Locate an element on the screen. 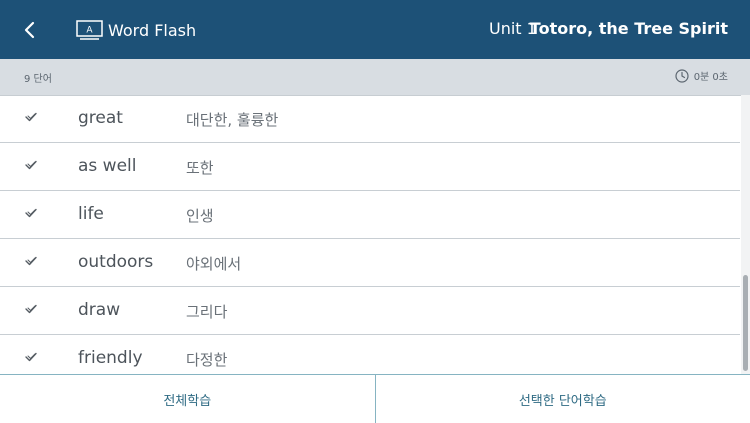 This screenshot has height=423, width=750. word-count: 9 단어 is located at coordinates (38, 77).